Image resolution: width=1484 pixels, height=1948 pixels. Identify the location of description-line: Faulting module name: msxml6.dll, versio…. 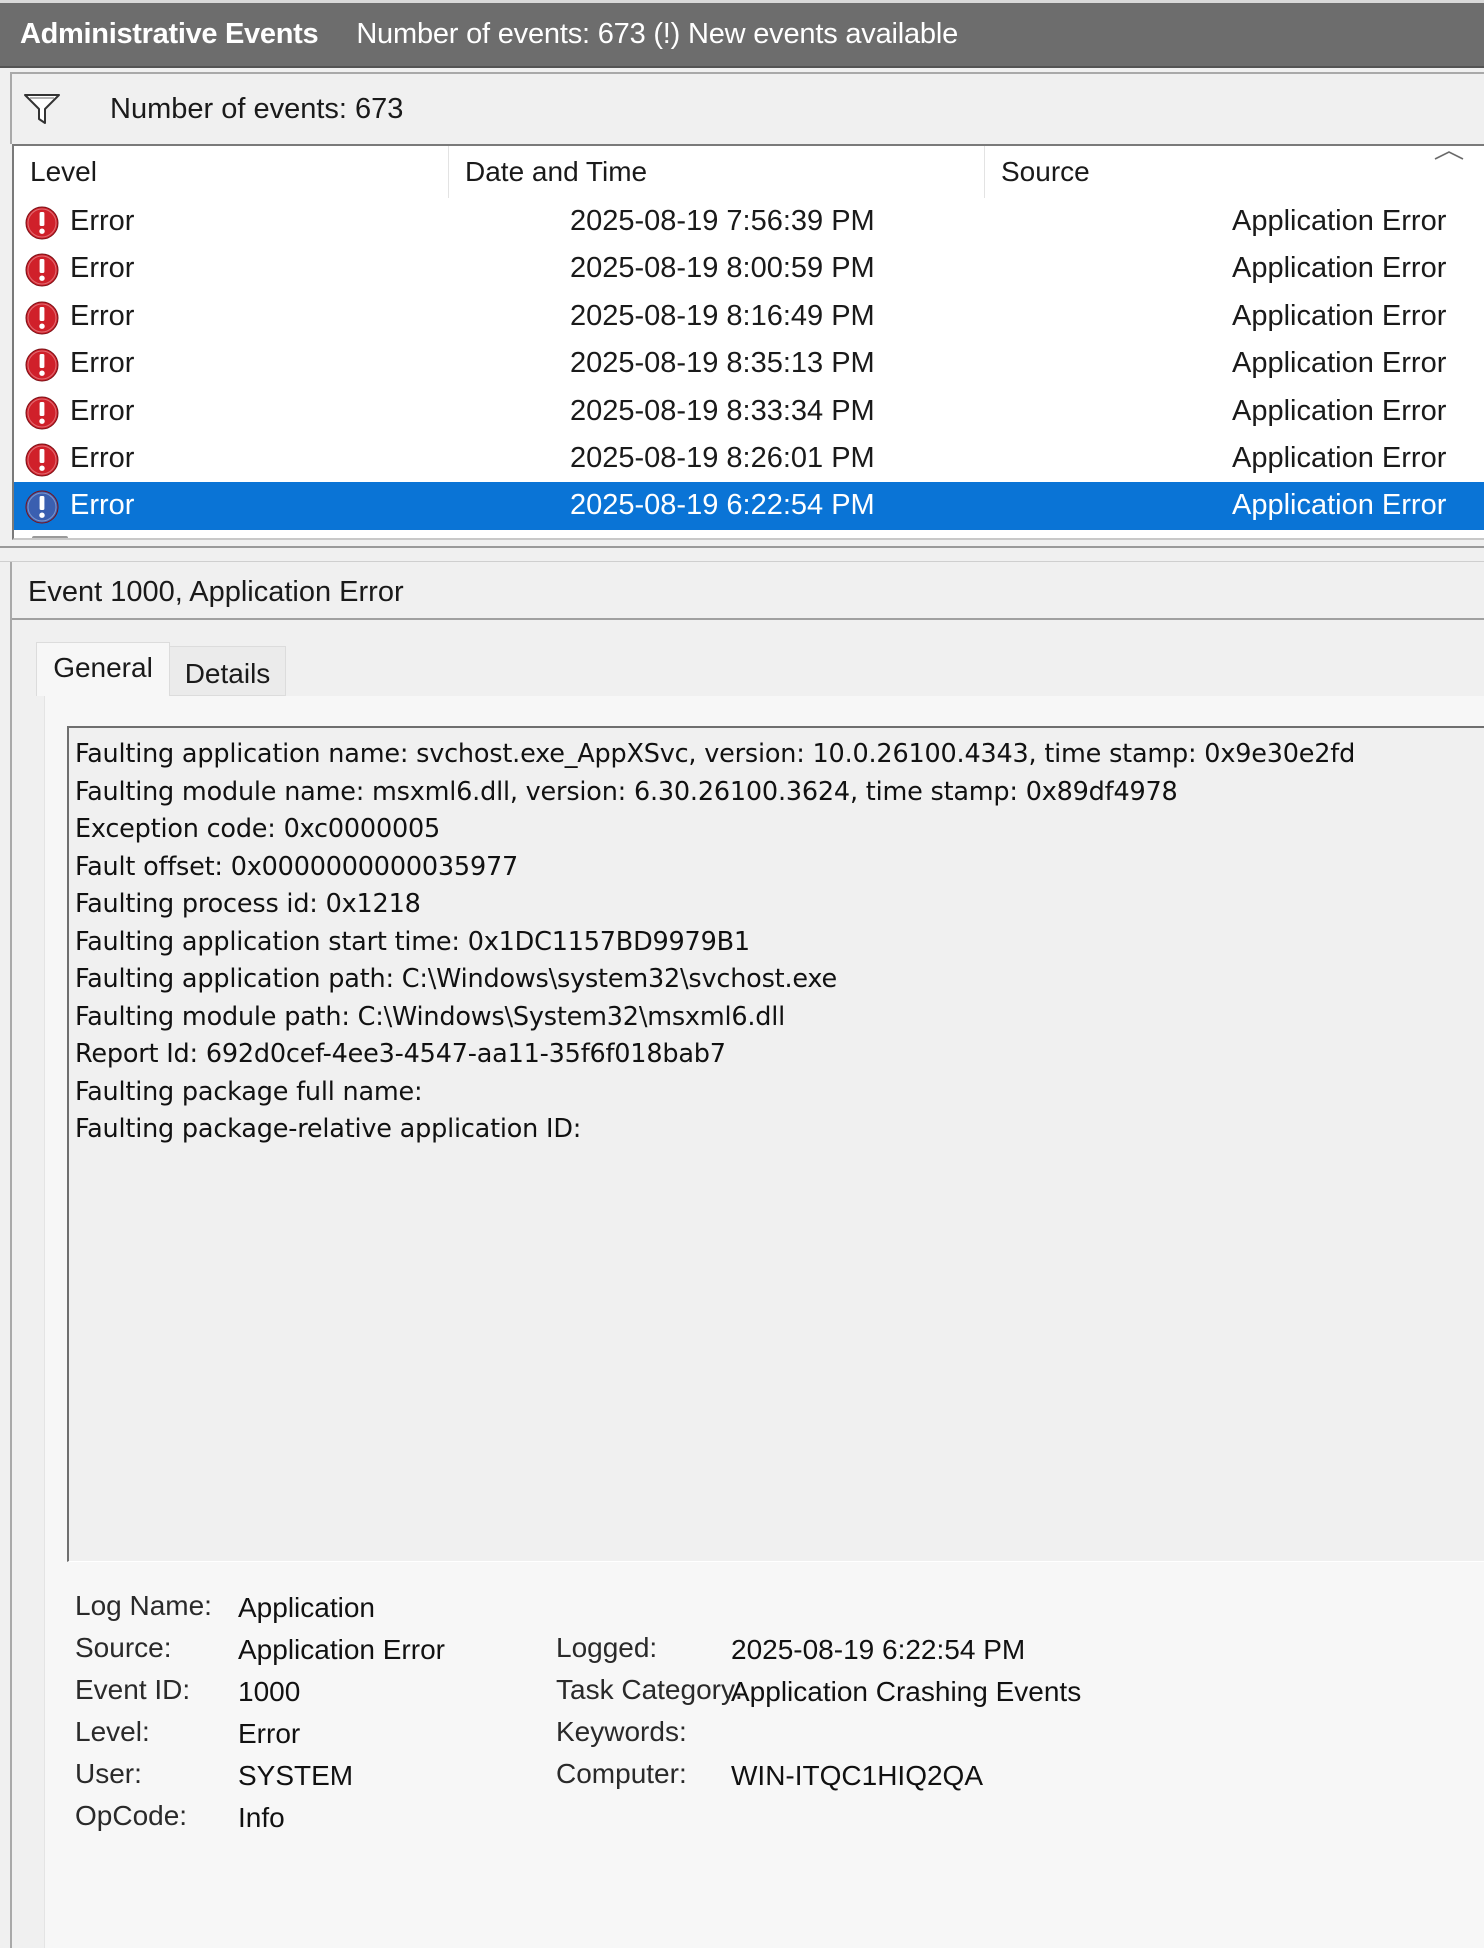
(626, 791).